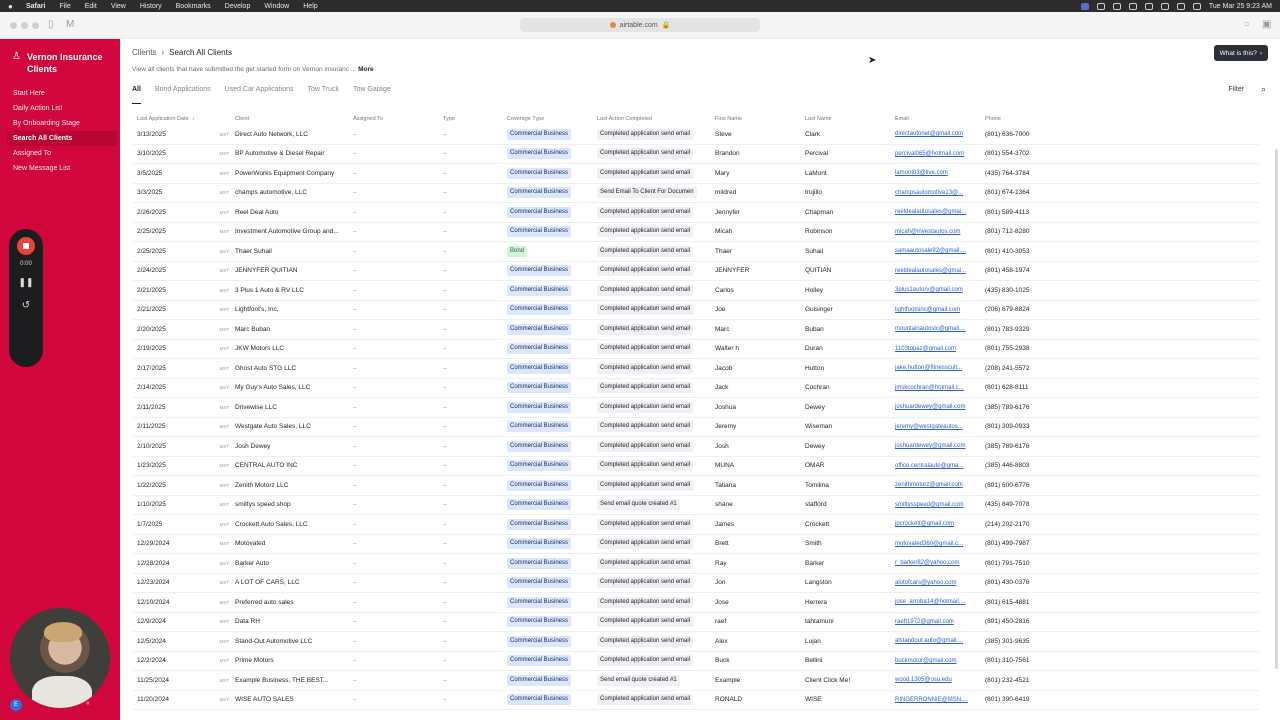 The height and width of the screenshot is (720, 1280). What do you see at coordinates (1100, 6) in the screenshot?
I see `status-icon` at bounding box center [1100, 6].